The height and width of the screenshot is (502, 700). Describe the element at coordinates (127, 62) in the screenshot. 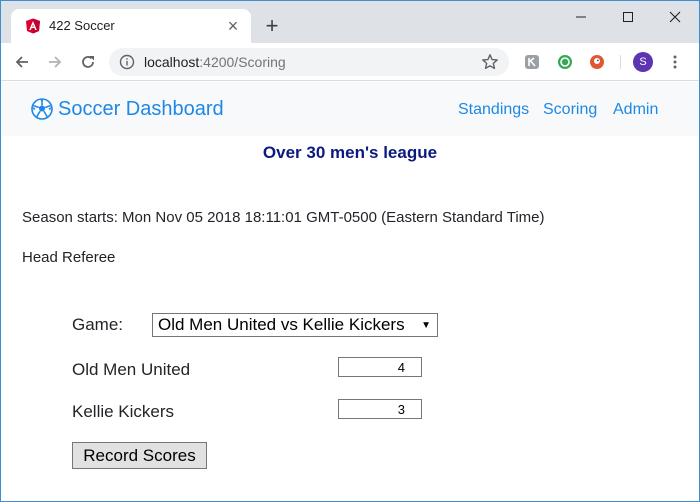

I see `info-icon` at that location.